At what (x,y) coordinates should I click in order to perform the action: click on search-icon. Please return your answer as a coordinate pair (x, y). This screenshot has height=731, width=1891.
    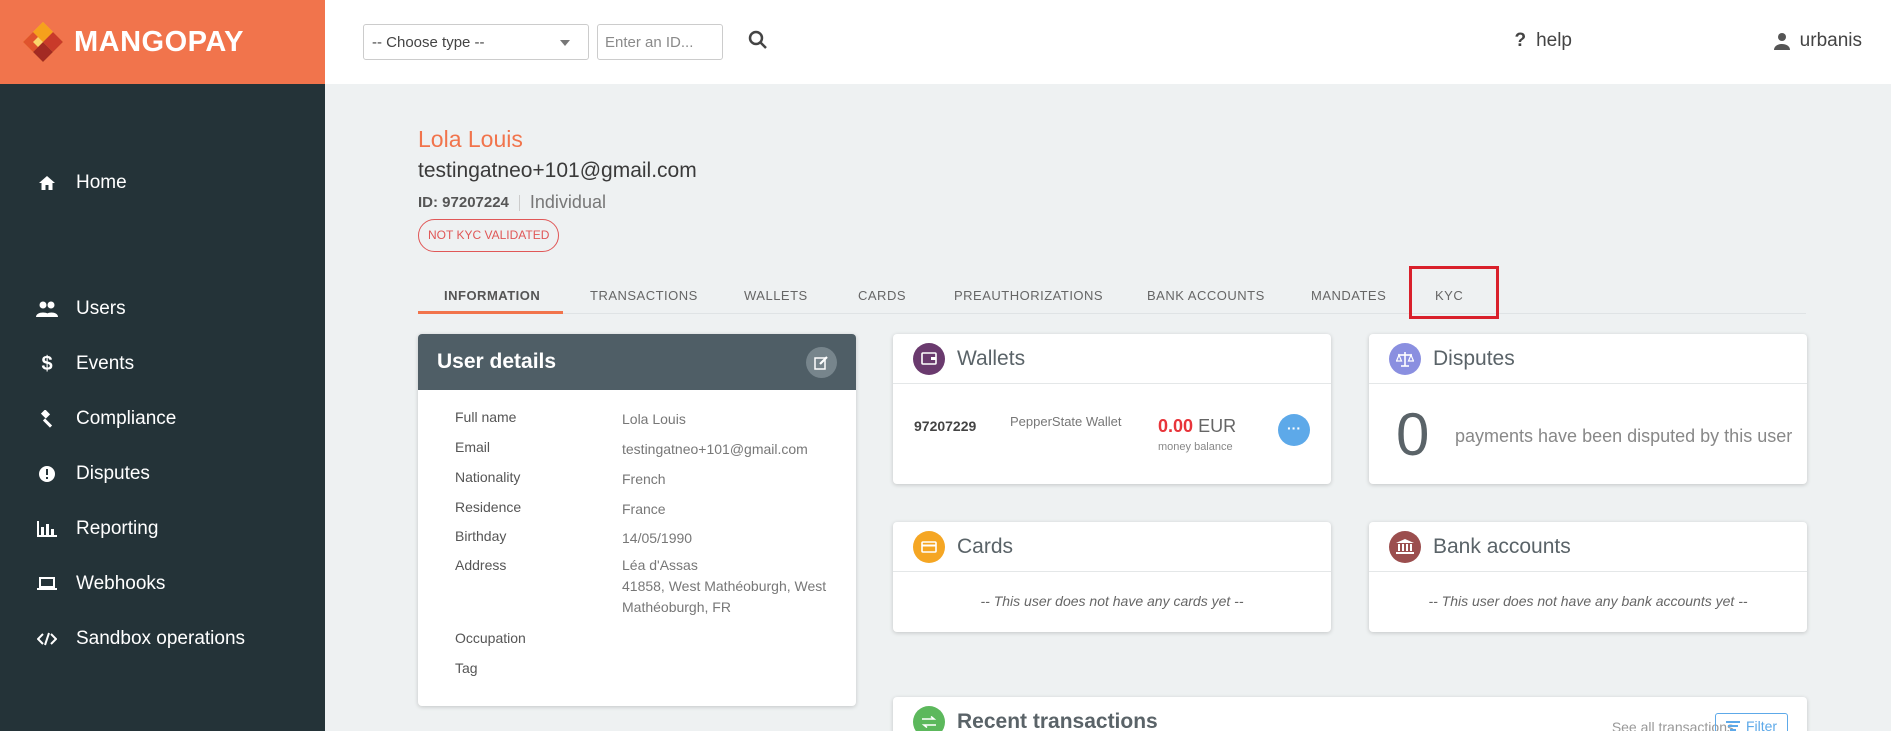
    Looking at the image, I should click on (757, 39).